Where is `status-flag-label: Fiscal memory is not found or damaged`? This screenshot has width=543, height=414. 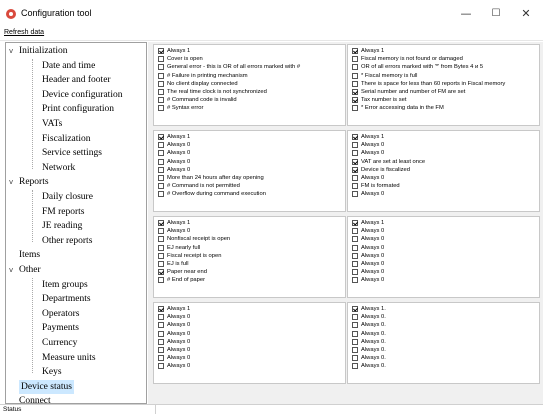 status-flag-label: Fiscal memory is not found or damaged is located at coordinates (412, 59).